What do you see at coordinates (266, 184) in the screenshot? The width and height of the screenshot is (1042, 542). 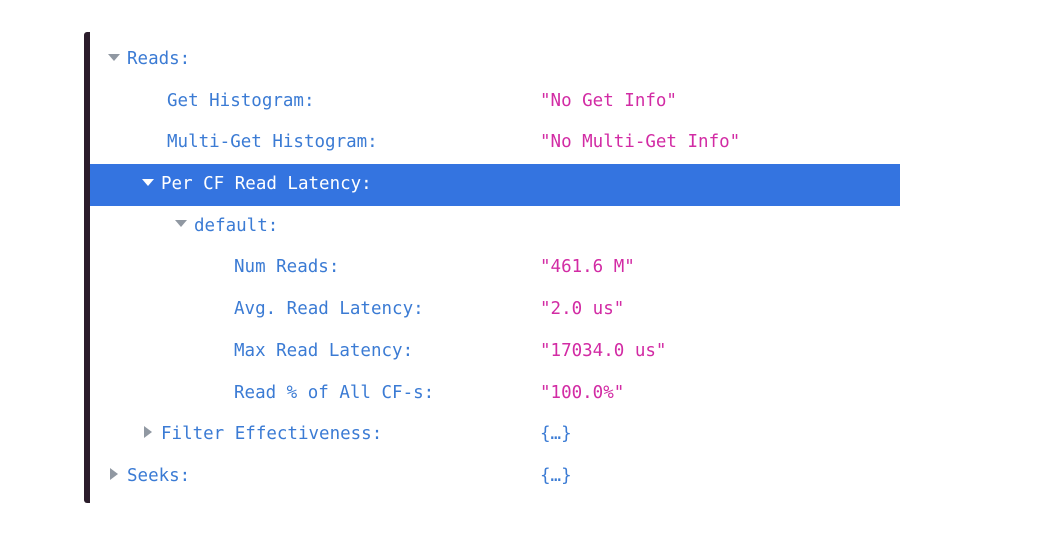 I see `per-cf-read-latency-label: Per CF Read Latency:` at bounding box center [266, 184].